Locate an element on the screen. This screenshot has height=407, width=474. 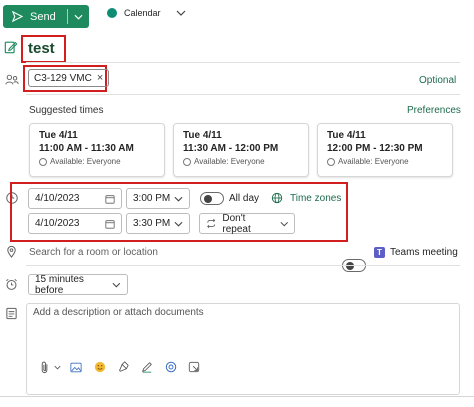
attach-options-button is located at coordinates (57, 367).